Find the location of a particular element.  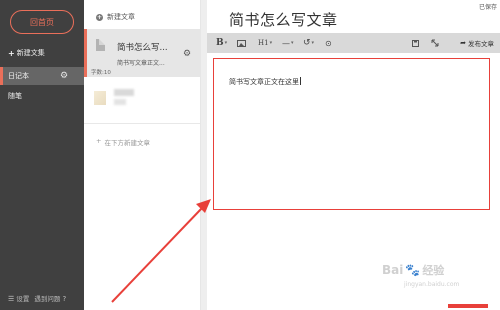

new-article-label: 新建文章 is located at coordinates (121, 17).